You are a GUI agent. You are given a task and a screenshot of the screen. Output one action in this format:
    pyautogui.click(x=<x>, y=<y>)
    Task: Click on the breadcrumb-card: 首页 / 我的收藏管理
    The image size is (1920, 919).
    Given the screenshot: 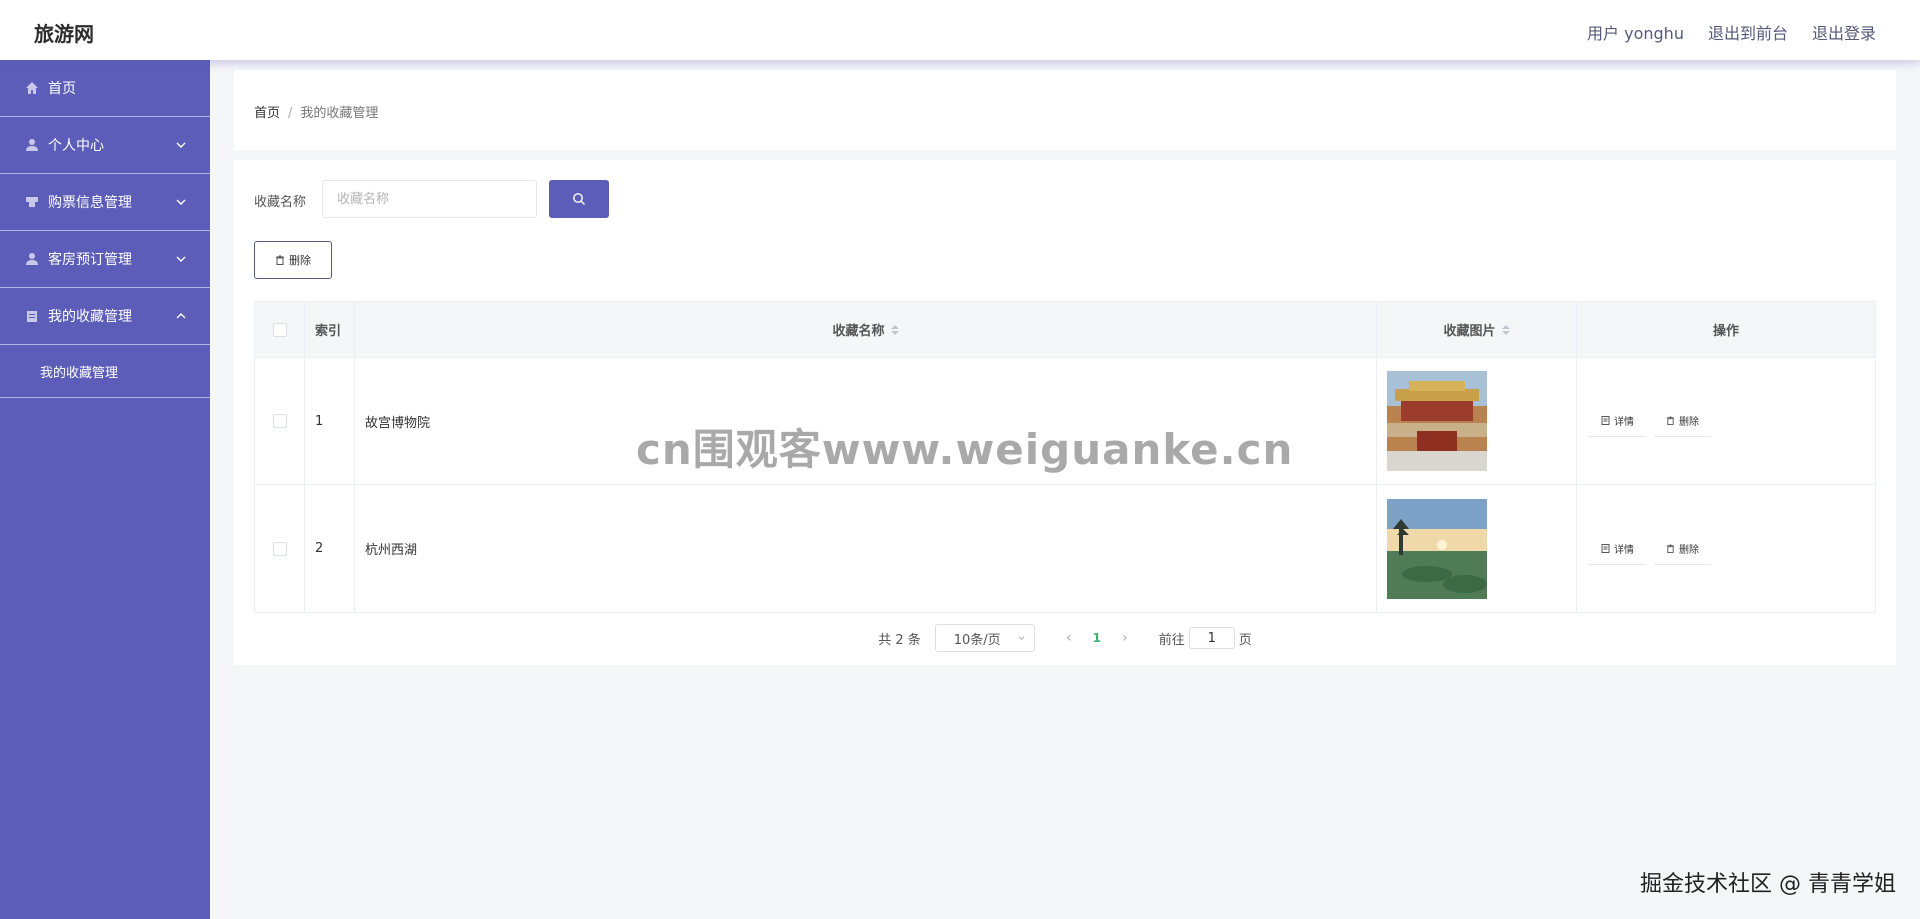 What is the action you would take?
    pyautogui.click(x=1065, y=110)
    